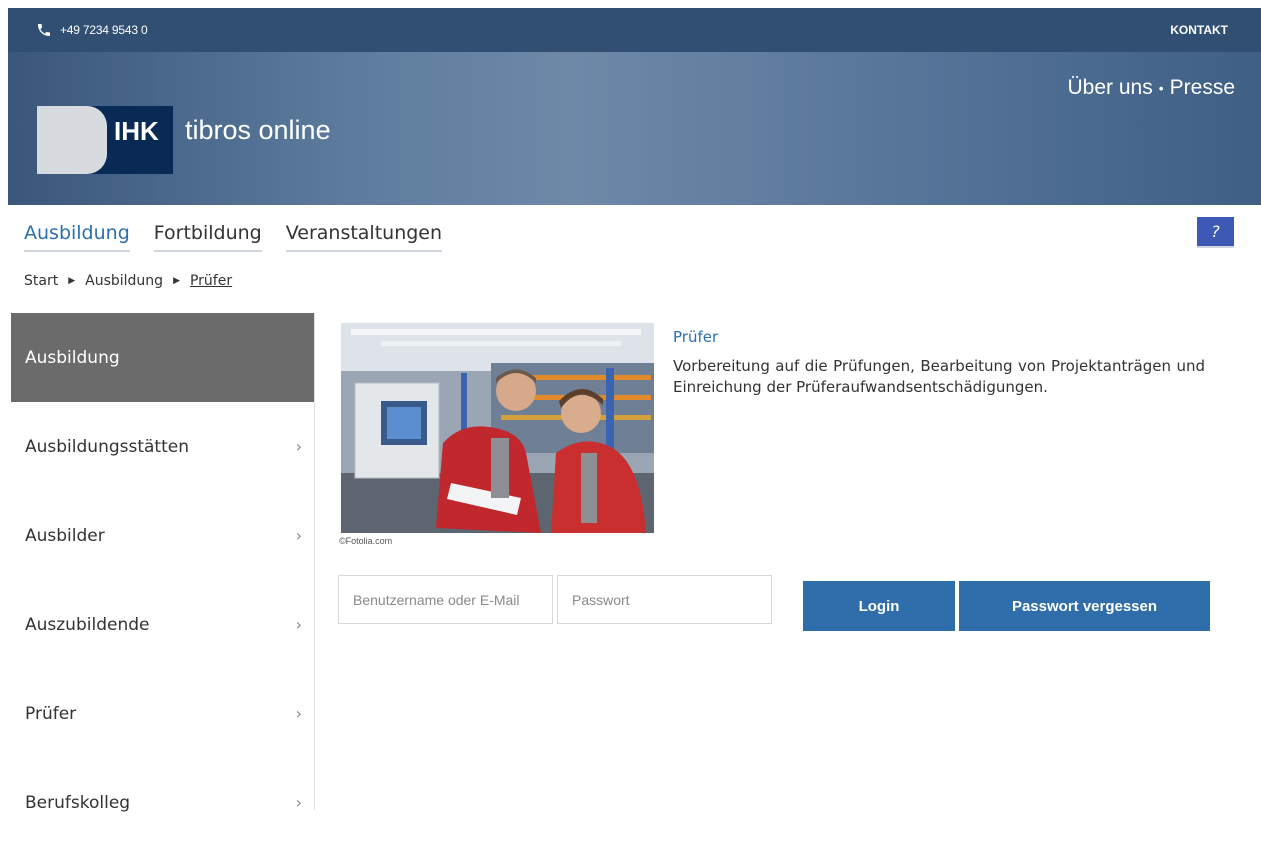 This screenshot has width=1261, height=847. What do you see at coordinates (44, 30) in the screenshot?
I see `phone-icon` at bounding box center [44, 30].